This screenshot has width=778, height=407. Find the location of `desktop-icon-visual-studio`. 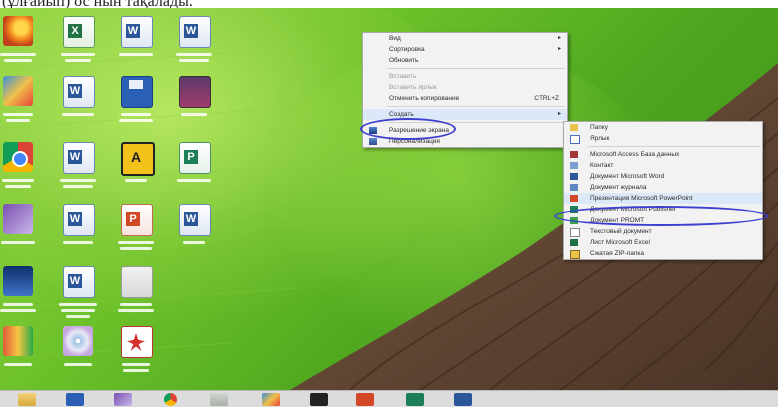

desktop-icon-visual-studio is located at coordinates (21, 235).